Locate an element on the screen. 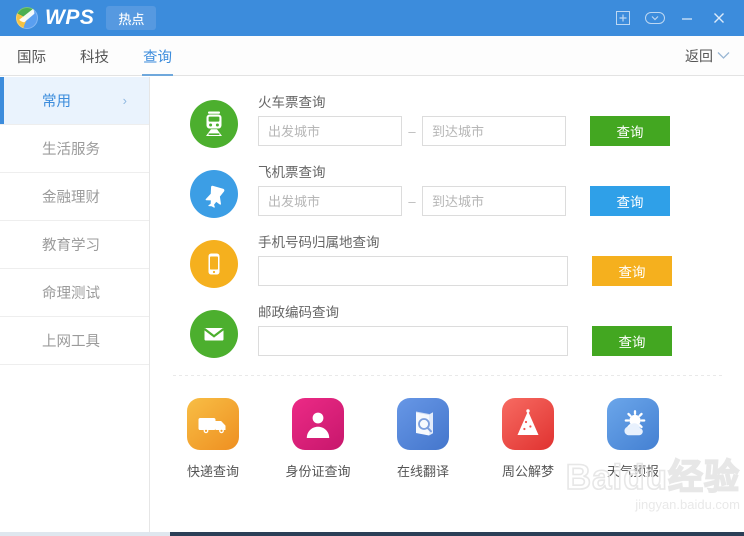  flight-fields: 飞机票查询 – 查询 is located at coordinates (464, 190).